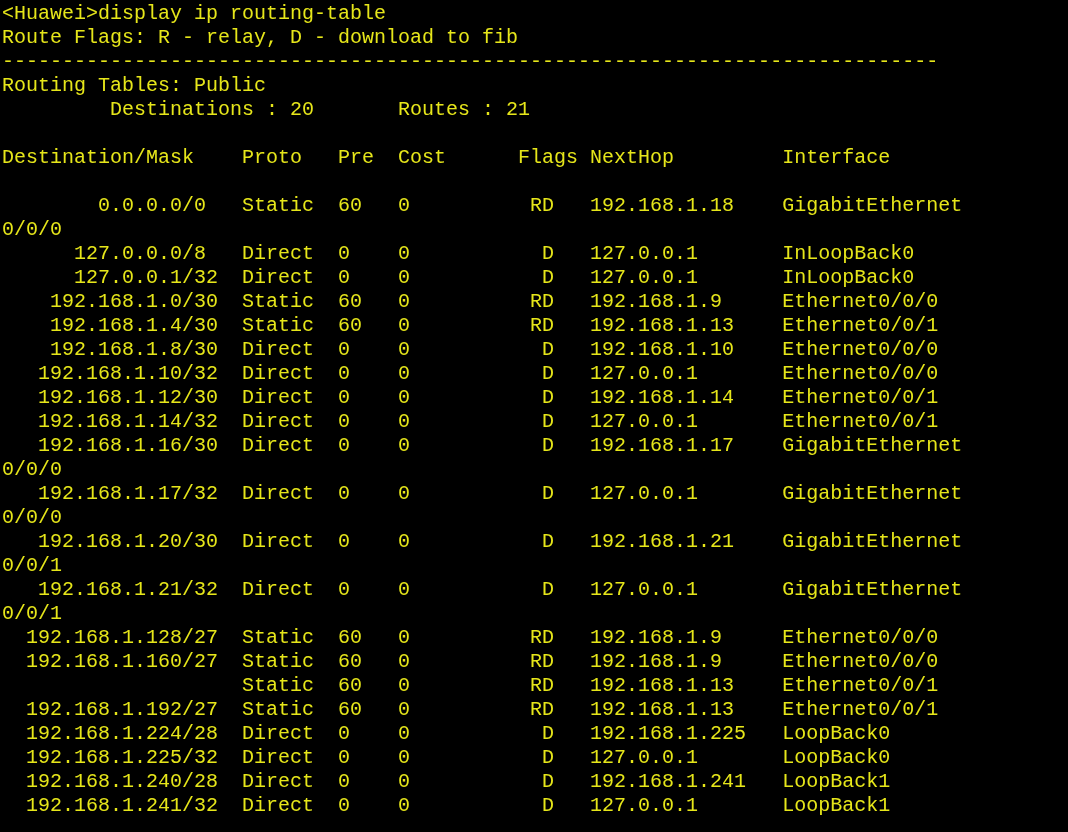 This screenshot has height=832, width=1068. Describe the element at coordinates (482, 710) in the screenshot. I see `terminal-line: 192.168.1.192/27 Static 60 0 RD 192.168.1.13 Ethernet0/0/1` at that location.